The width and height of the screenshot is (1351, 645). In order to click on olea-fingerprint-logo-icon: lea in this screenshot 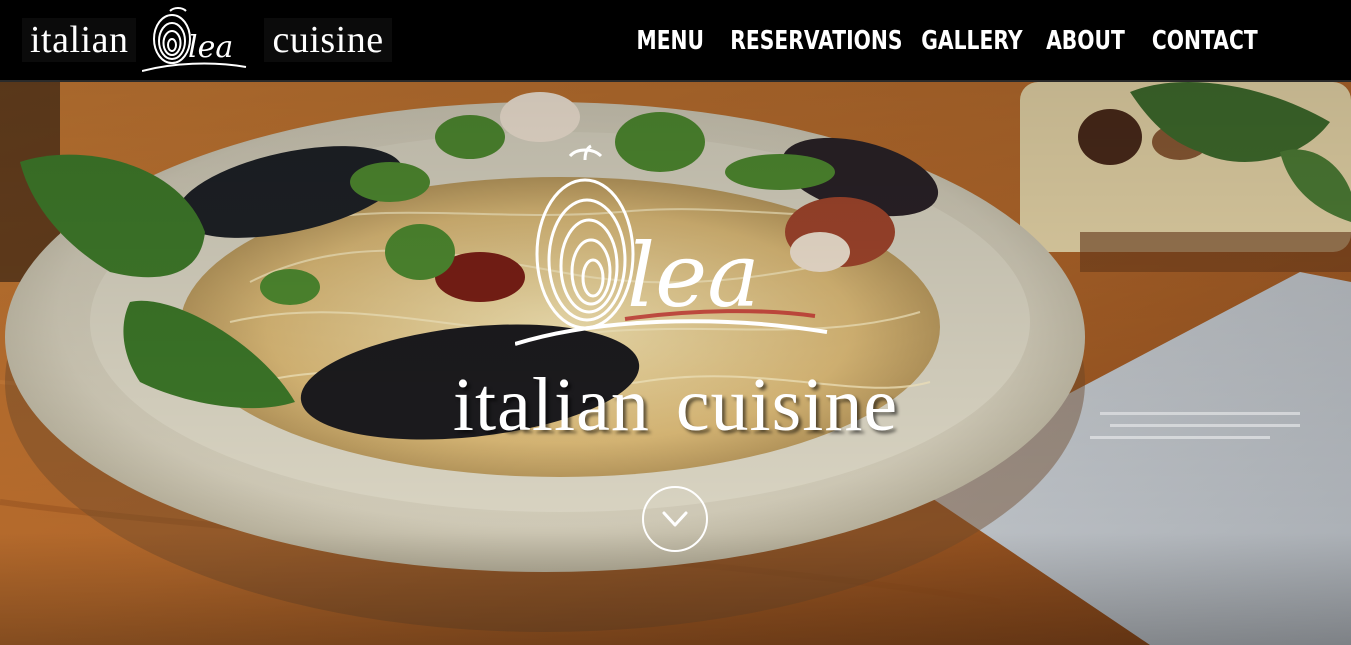, I will do `click(194, 39)`.